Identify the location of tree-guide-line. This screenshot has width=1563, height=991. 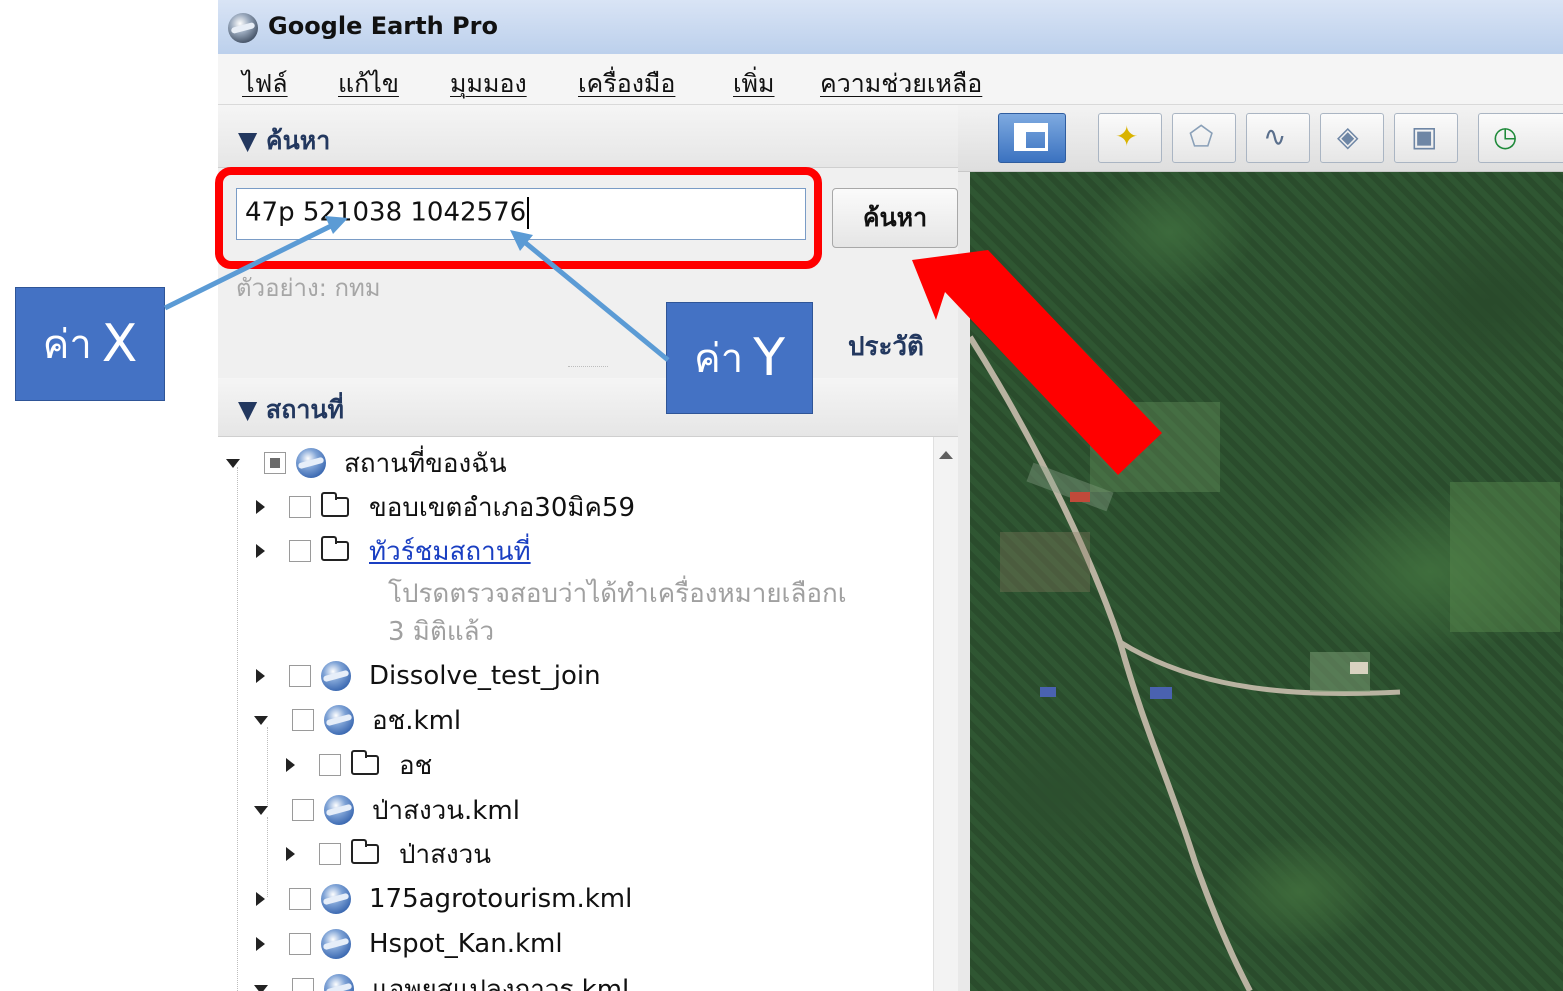
(237, 729).